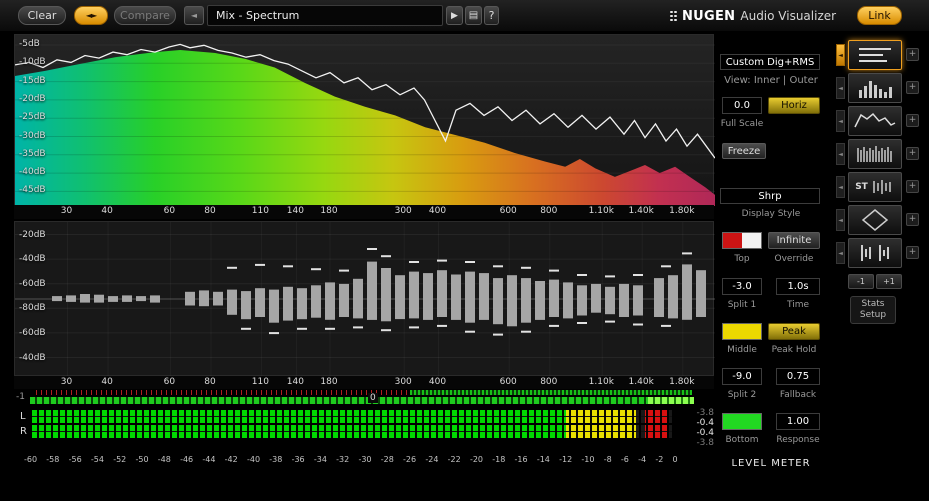  Describe the element at coordinates (875, 88) in the screenshot. I see `preset-button-histogram` at that location.